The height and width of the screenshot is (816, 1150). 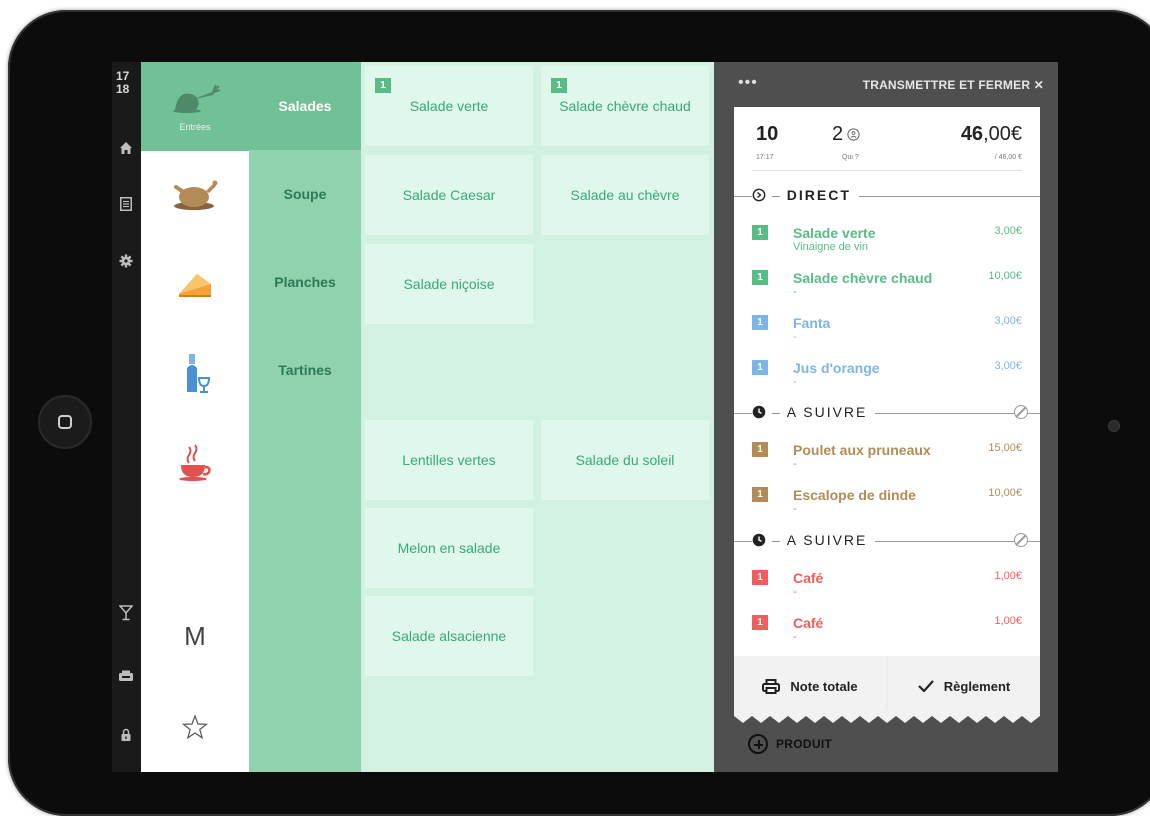 What do you see at coordinates (925, 686) in the screenshot?
I see `check-icon` at bounding box center [925, 686].